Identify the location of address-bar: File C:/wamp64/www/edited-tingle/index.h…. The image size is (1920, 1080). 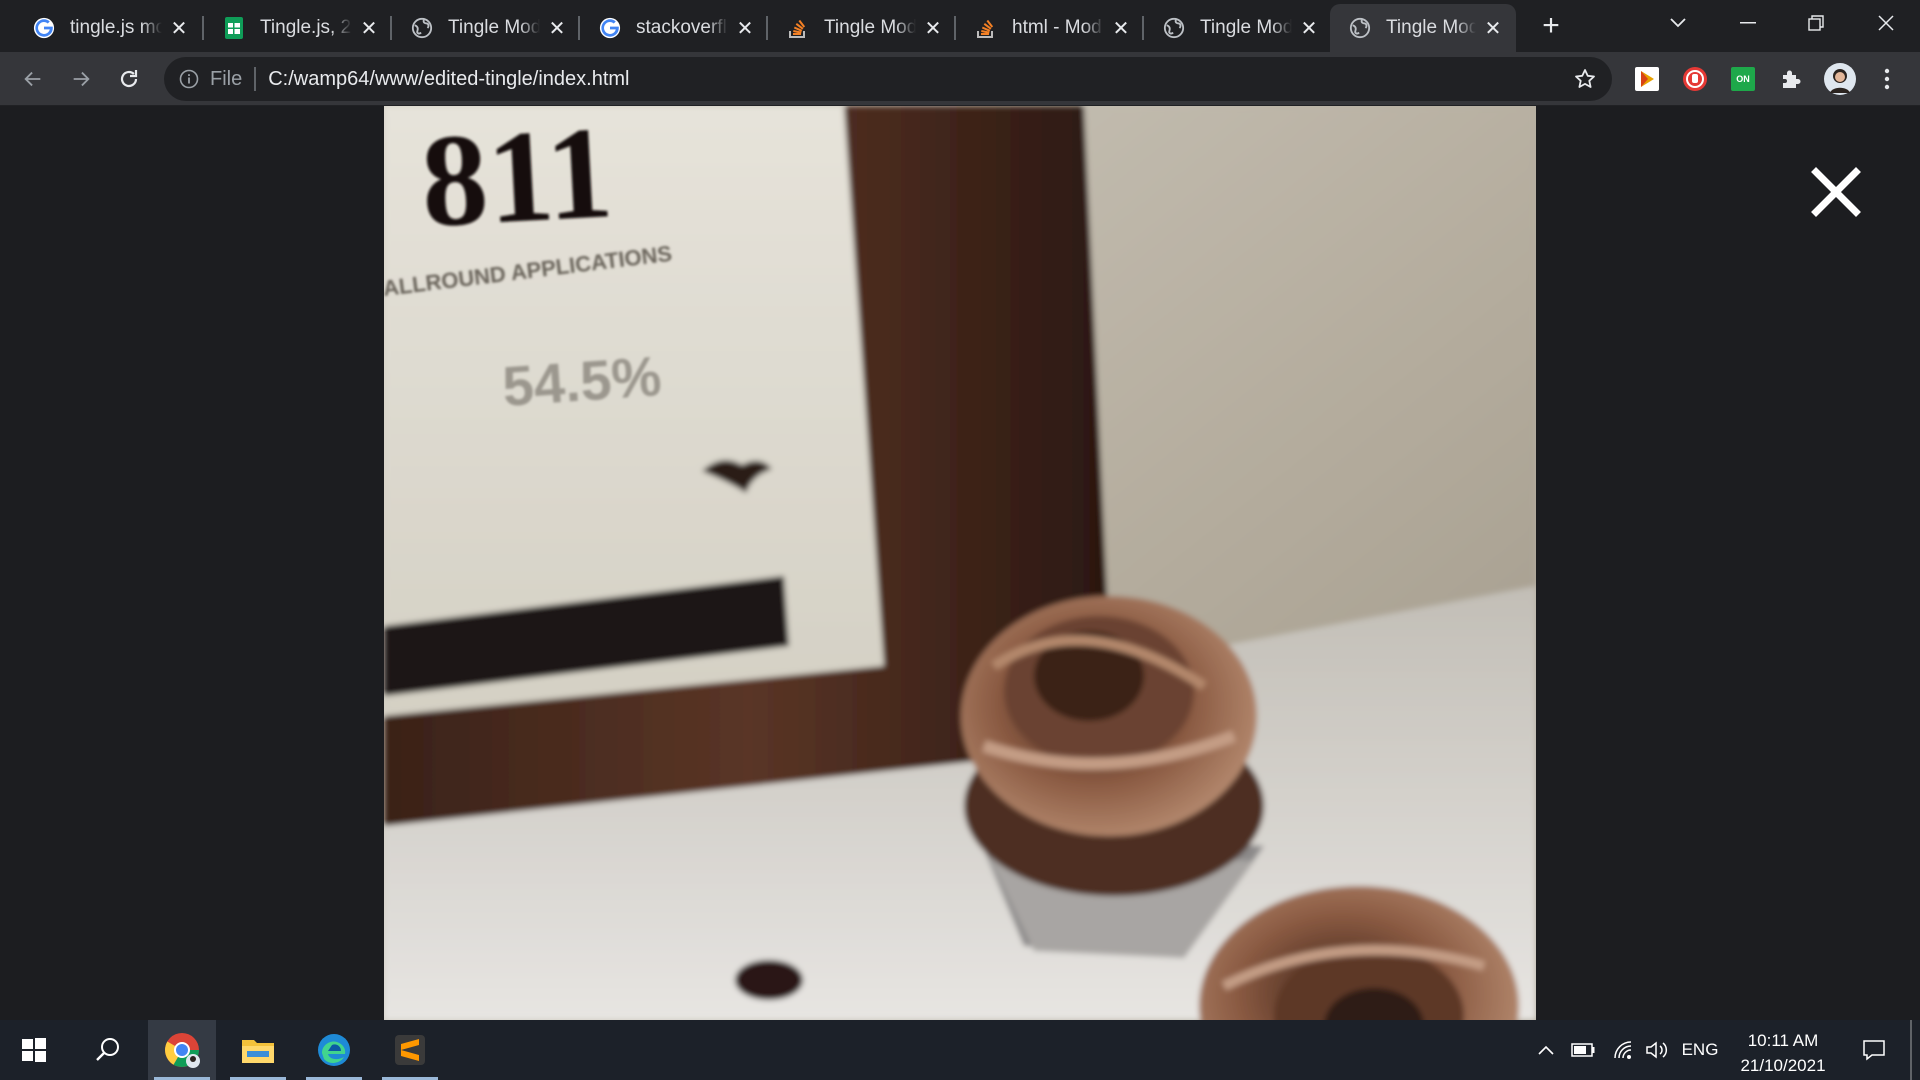
(888, 79).